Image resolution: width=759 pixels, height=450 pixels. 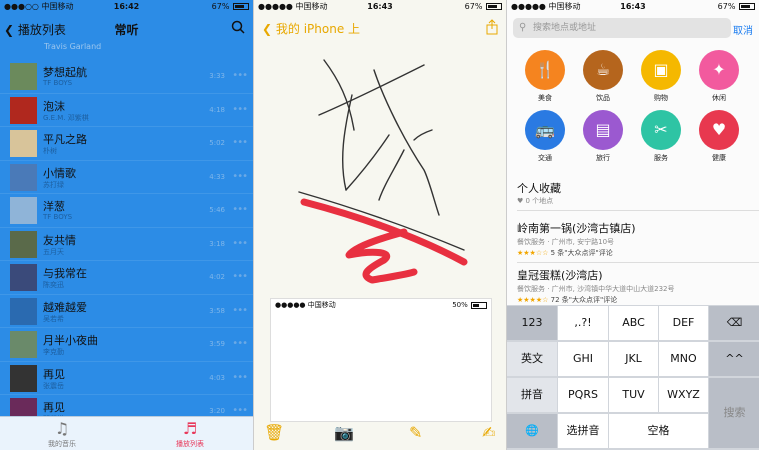 I want to click on song-row: 友共情 五月天 3:18 •••, so click(x=126, y=244).